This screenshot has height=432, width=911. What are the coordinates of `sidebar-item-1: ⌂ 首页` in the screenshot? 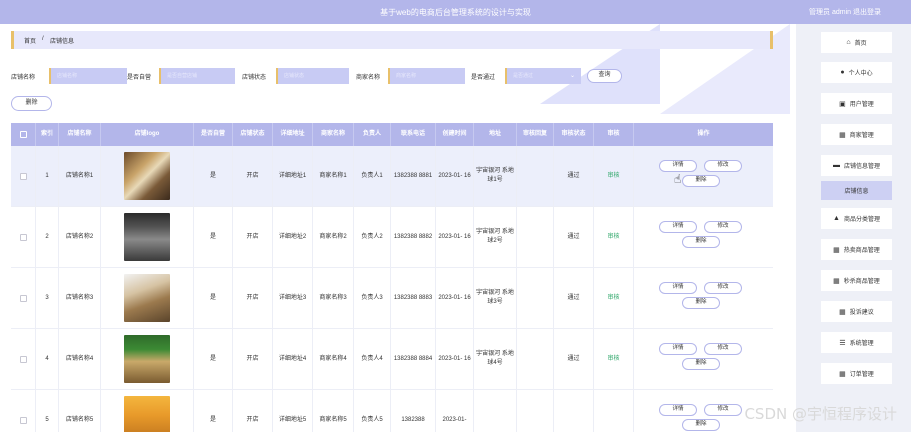 It's located at (856, 42).